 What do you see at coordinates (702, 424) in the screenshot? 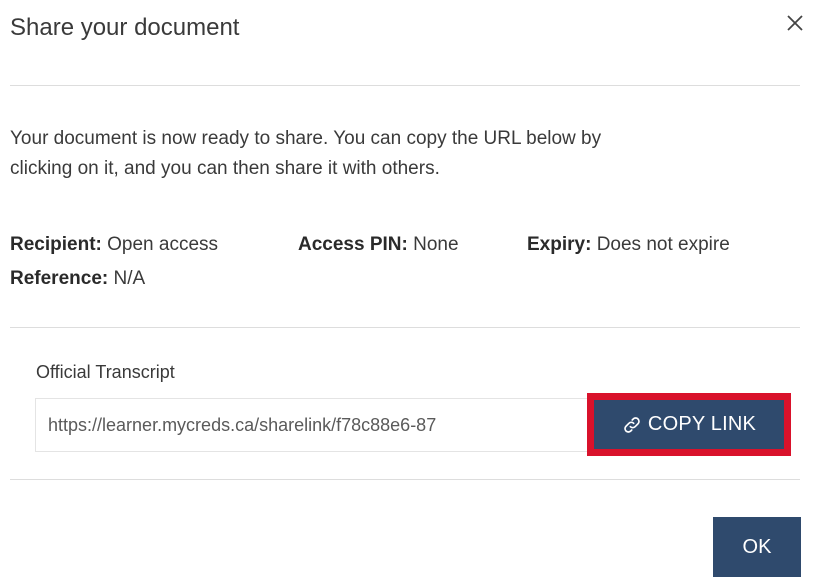
I see `copy-link-label: COPY LINK` at bounding box center [702, 424].